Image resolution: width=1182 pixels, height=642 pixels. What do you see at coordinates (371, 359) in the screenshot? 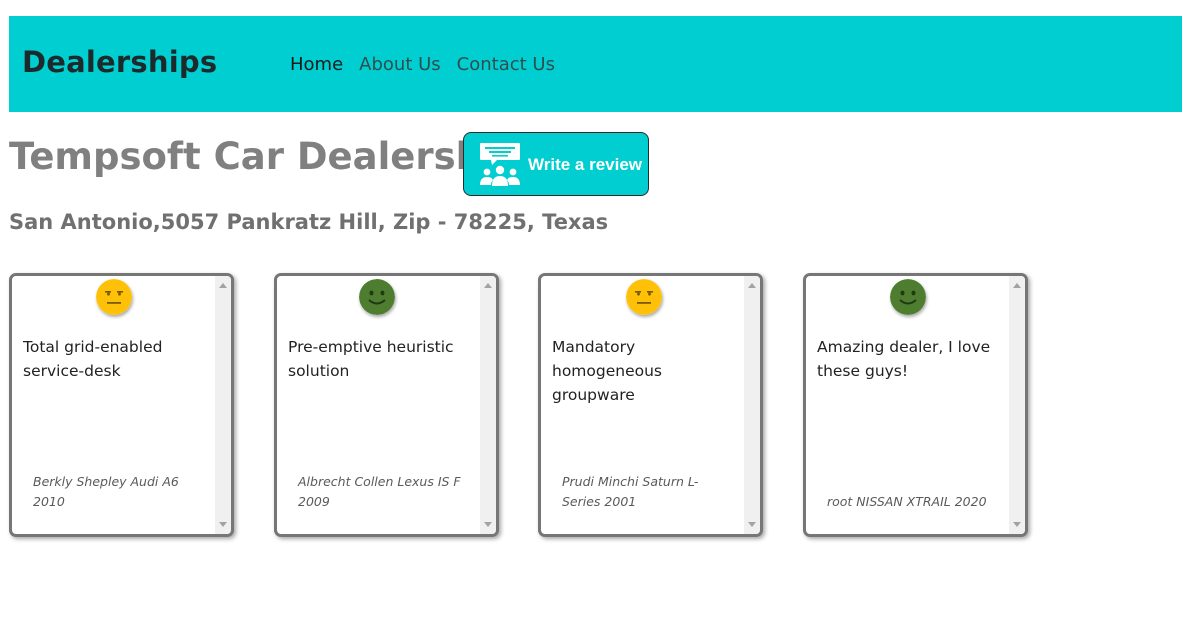
I see `review-text: Pre-emptive heuristic solution` at bounding box center [371, 359].